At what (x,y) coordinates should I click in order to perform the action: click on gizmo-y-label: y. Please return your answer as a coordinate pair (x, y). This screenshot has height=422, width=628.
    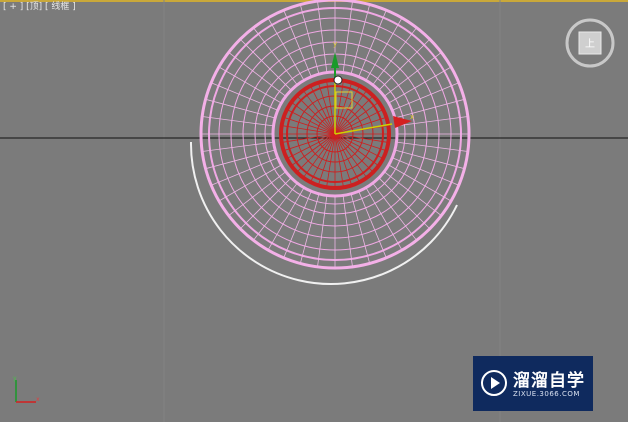
    Looking at the image, I should click on (335, 44).